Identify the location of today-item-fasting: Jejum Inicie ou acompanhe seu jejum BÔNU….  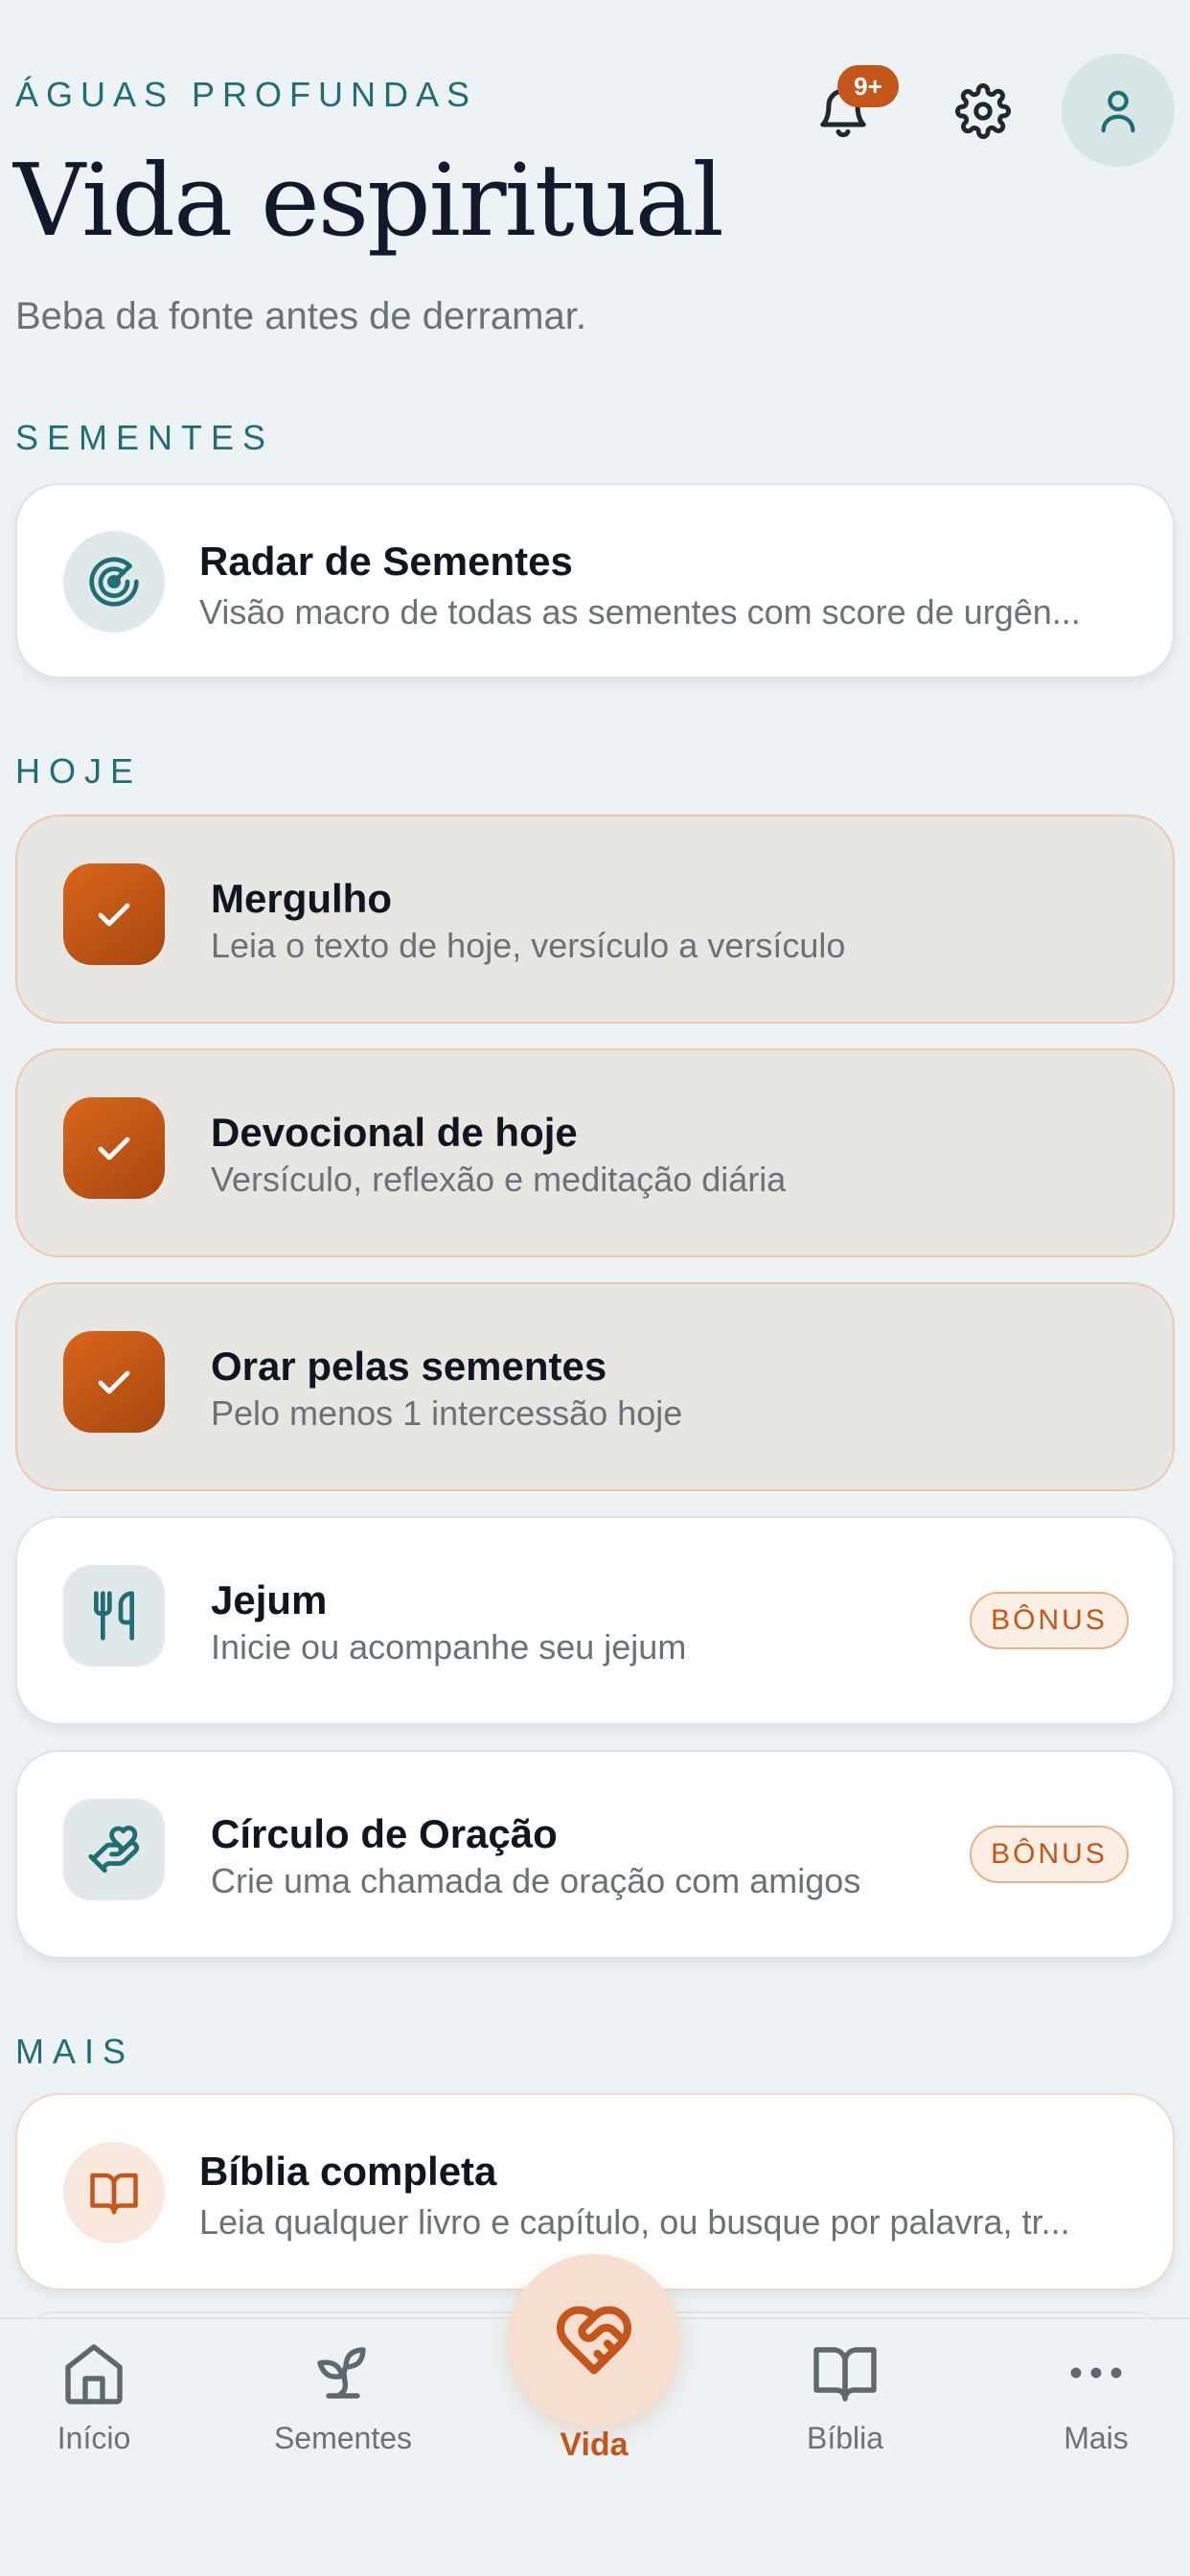
(595, 1621).